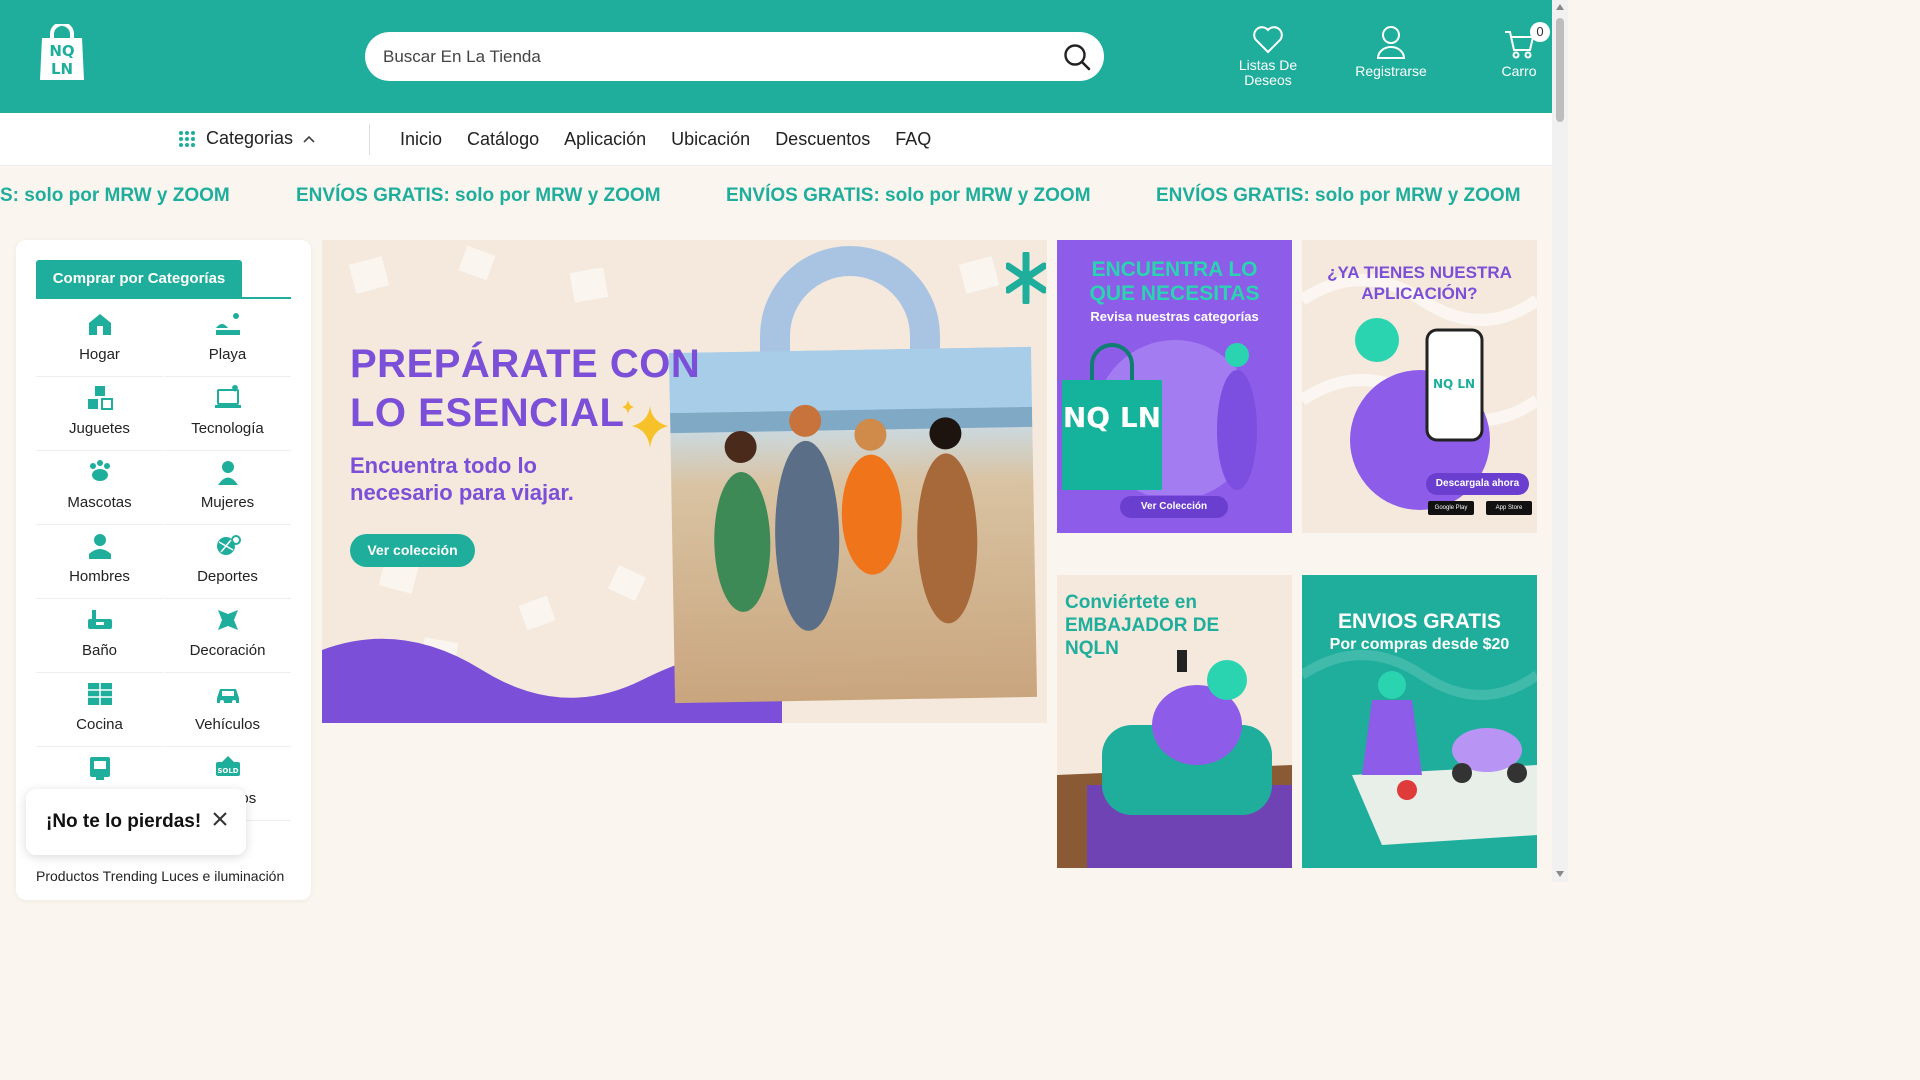 This screenshot has width=1920, height=1080. I want to click on category-mujeres: Mujeres, so click(227, 488).